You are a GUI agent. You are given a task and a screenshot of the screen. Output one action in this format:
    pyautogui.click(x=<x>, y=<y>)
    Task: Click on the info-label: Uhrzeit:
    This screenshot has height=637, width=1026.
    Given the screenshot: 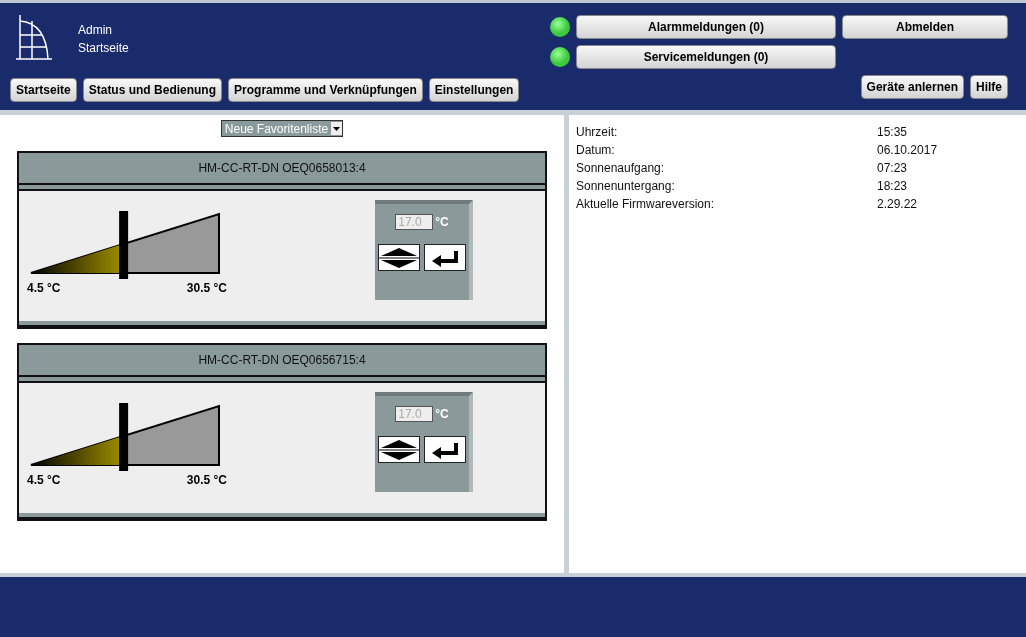 What is the action you would take?
    pyautogui.click(x=597, y=133)
    